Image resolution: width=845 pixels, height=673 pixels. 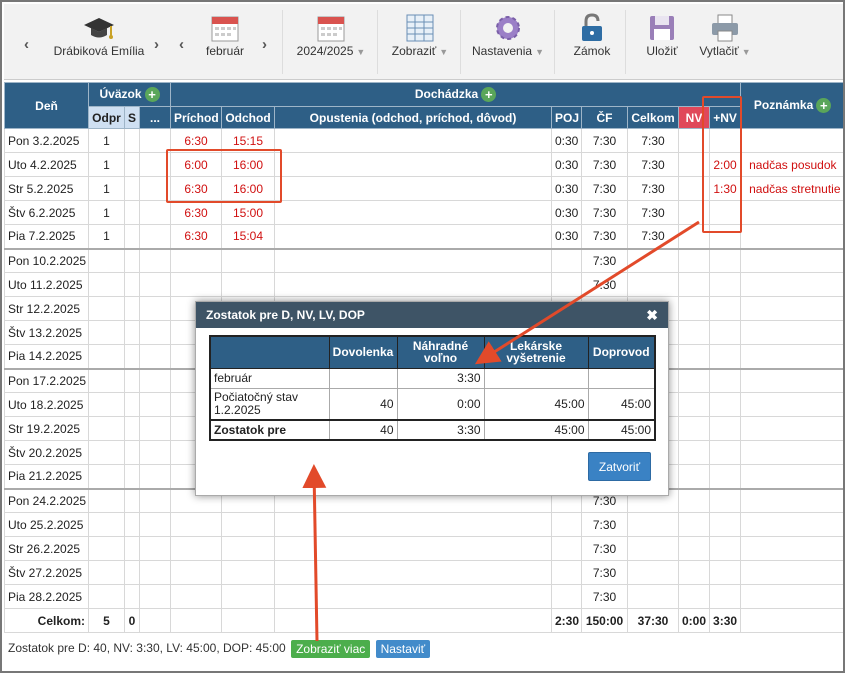 I want to click on view-menu: Zobraziť ▼, so click(x=420, y=42).